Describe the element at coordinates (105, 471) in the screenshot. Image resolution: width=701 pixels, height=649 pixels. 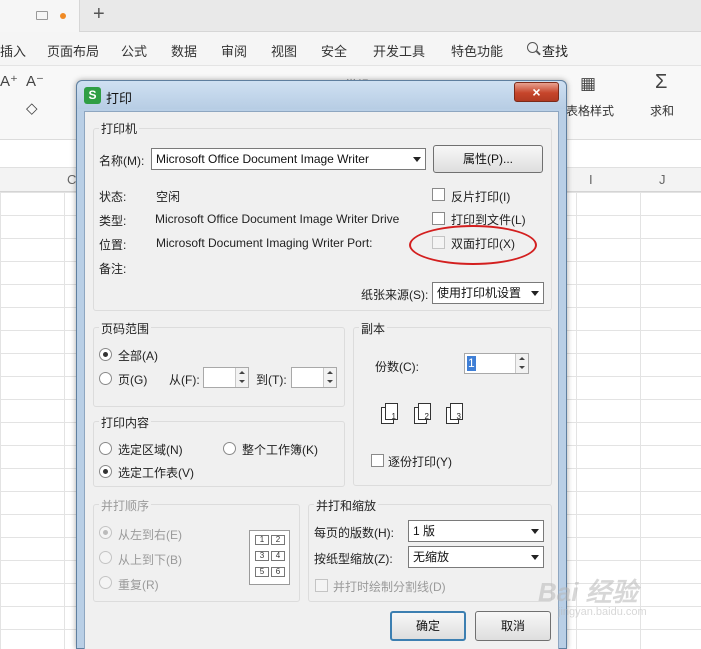
I see `sheet-radio` at that location.